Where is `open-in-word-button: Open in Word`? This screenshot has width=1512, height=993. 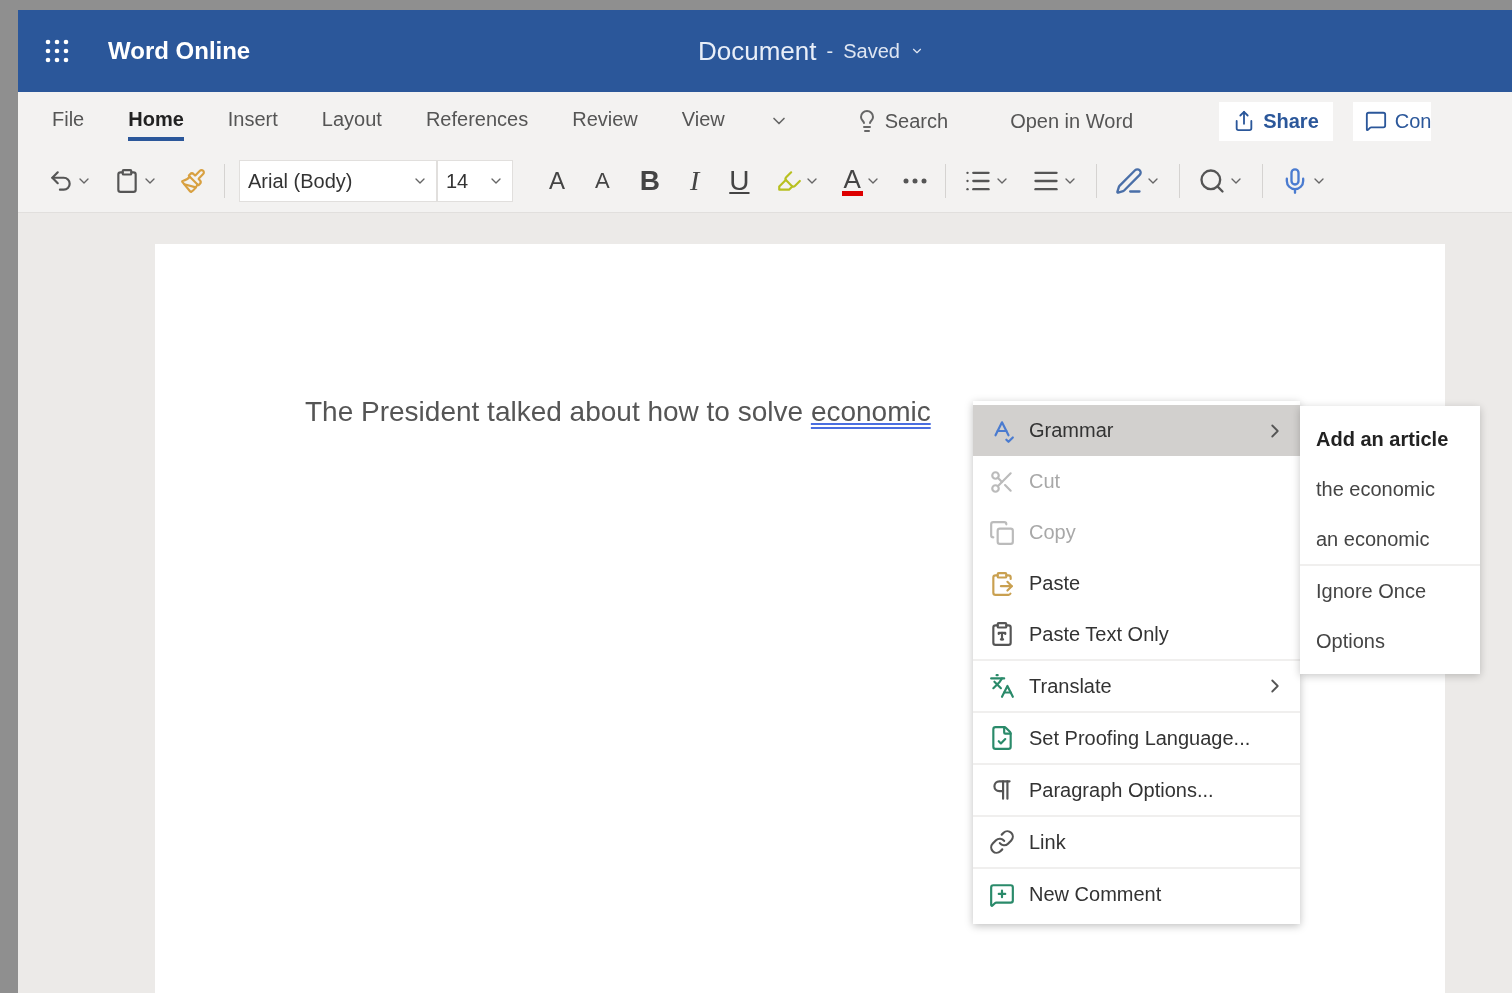
open-in-word-button: Open in Word is located at coordinates (1072, 121).